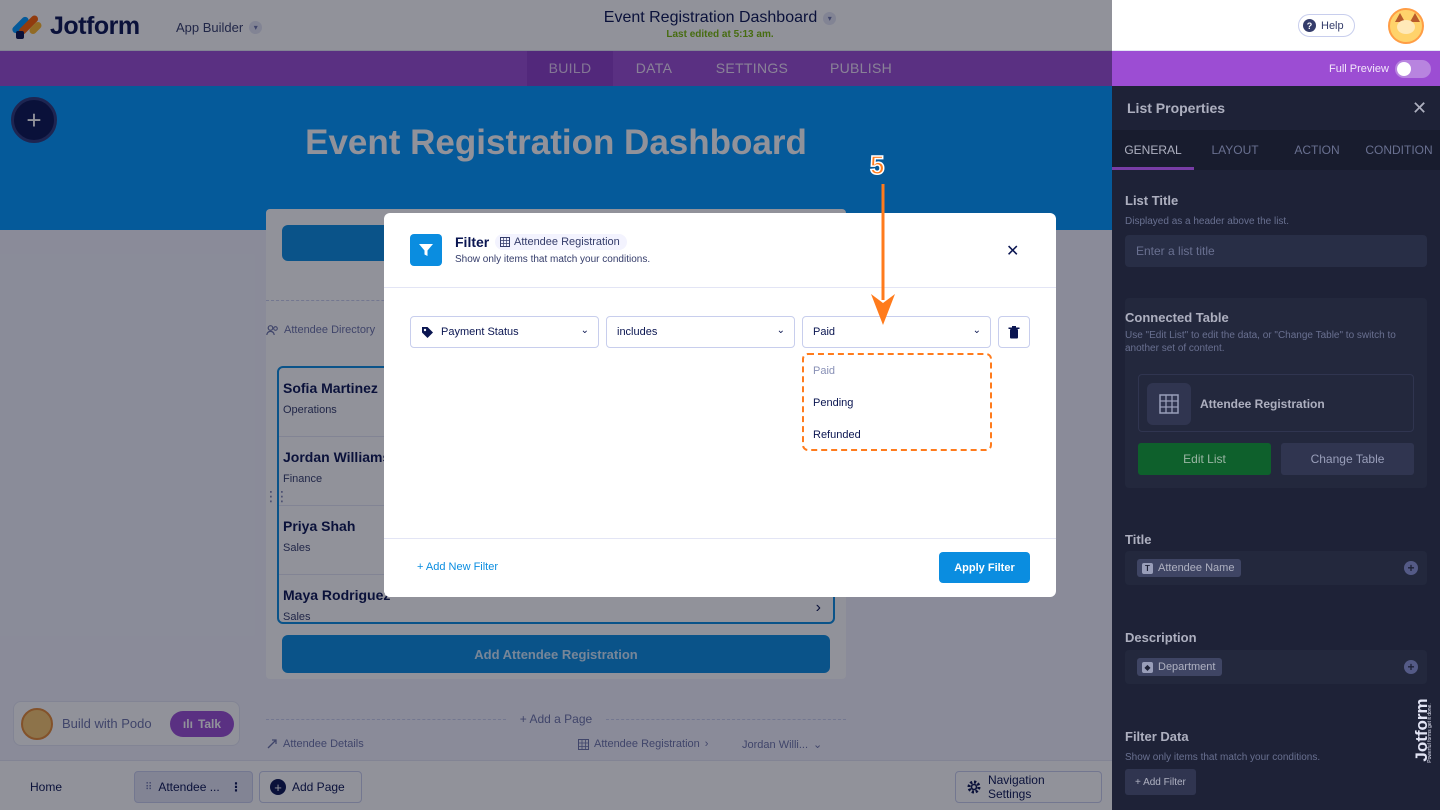 This screenshot has width=1440, height=810. I want to click on close-icon: ✕, so click(1012, 251).